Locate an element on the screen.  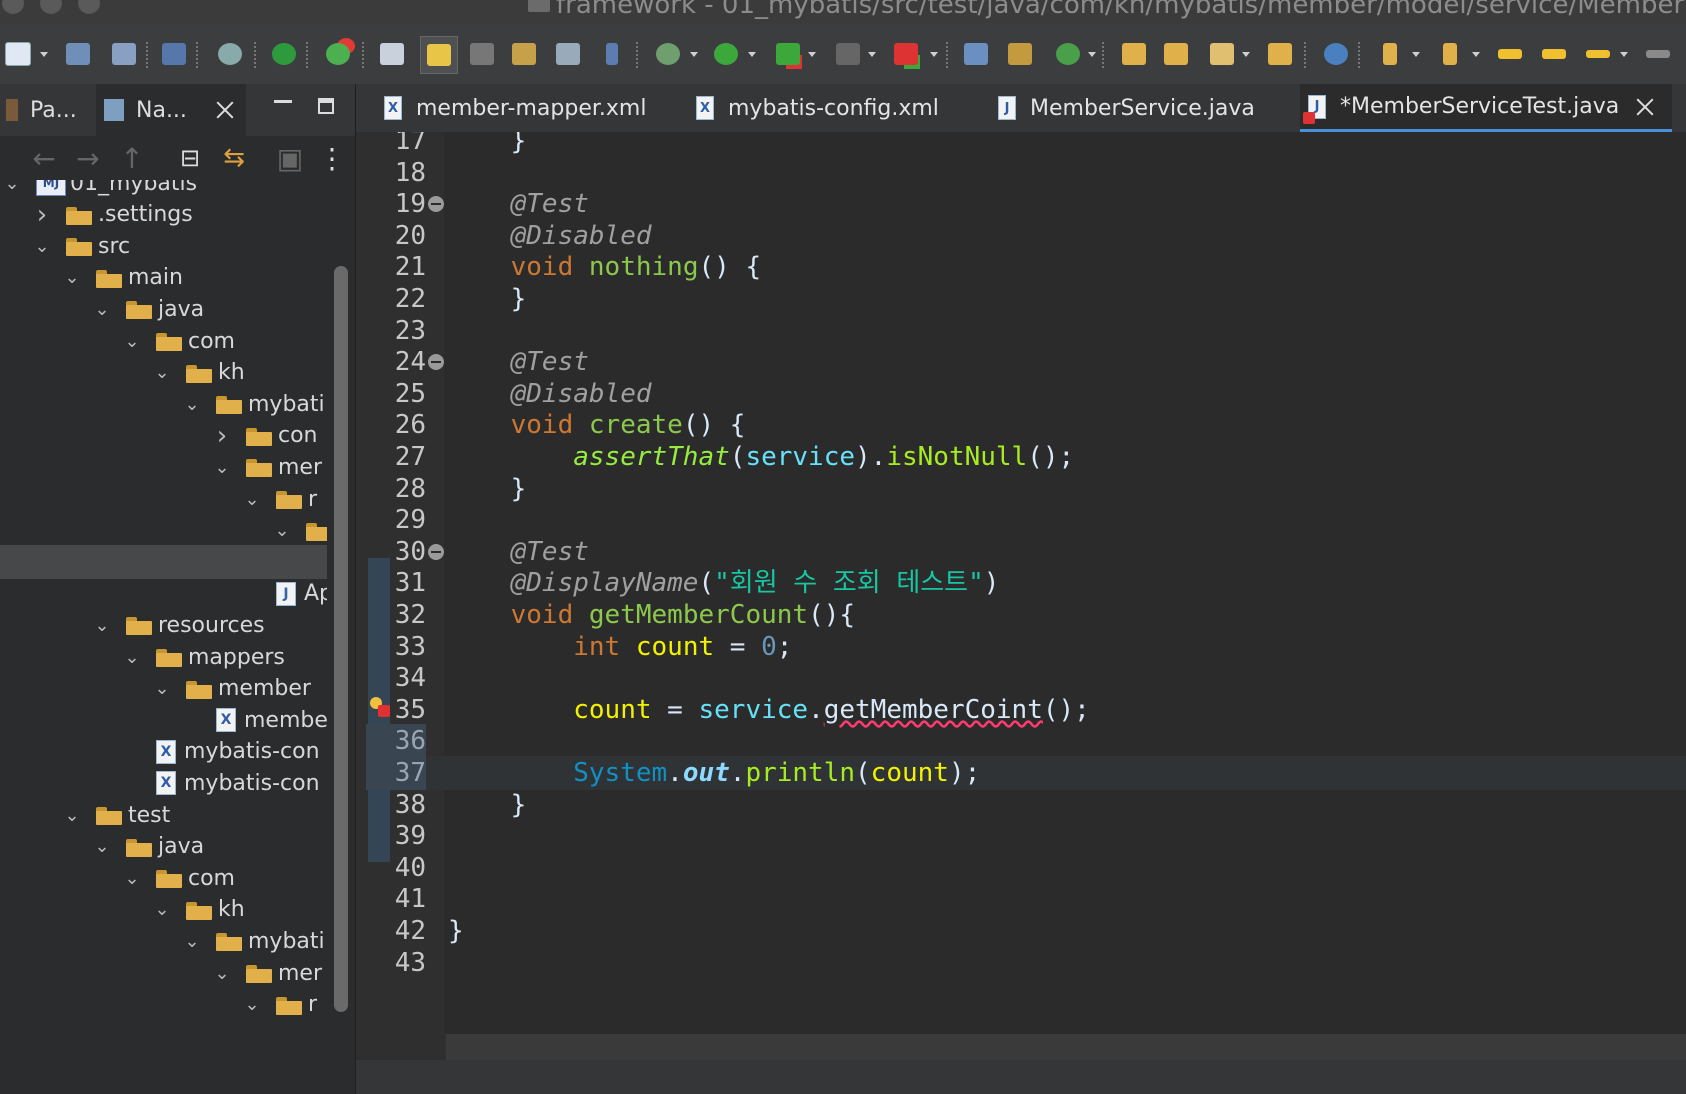
forward-arrow-icon: → is located at coordinates (88, 158).